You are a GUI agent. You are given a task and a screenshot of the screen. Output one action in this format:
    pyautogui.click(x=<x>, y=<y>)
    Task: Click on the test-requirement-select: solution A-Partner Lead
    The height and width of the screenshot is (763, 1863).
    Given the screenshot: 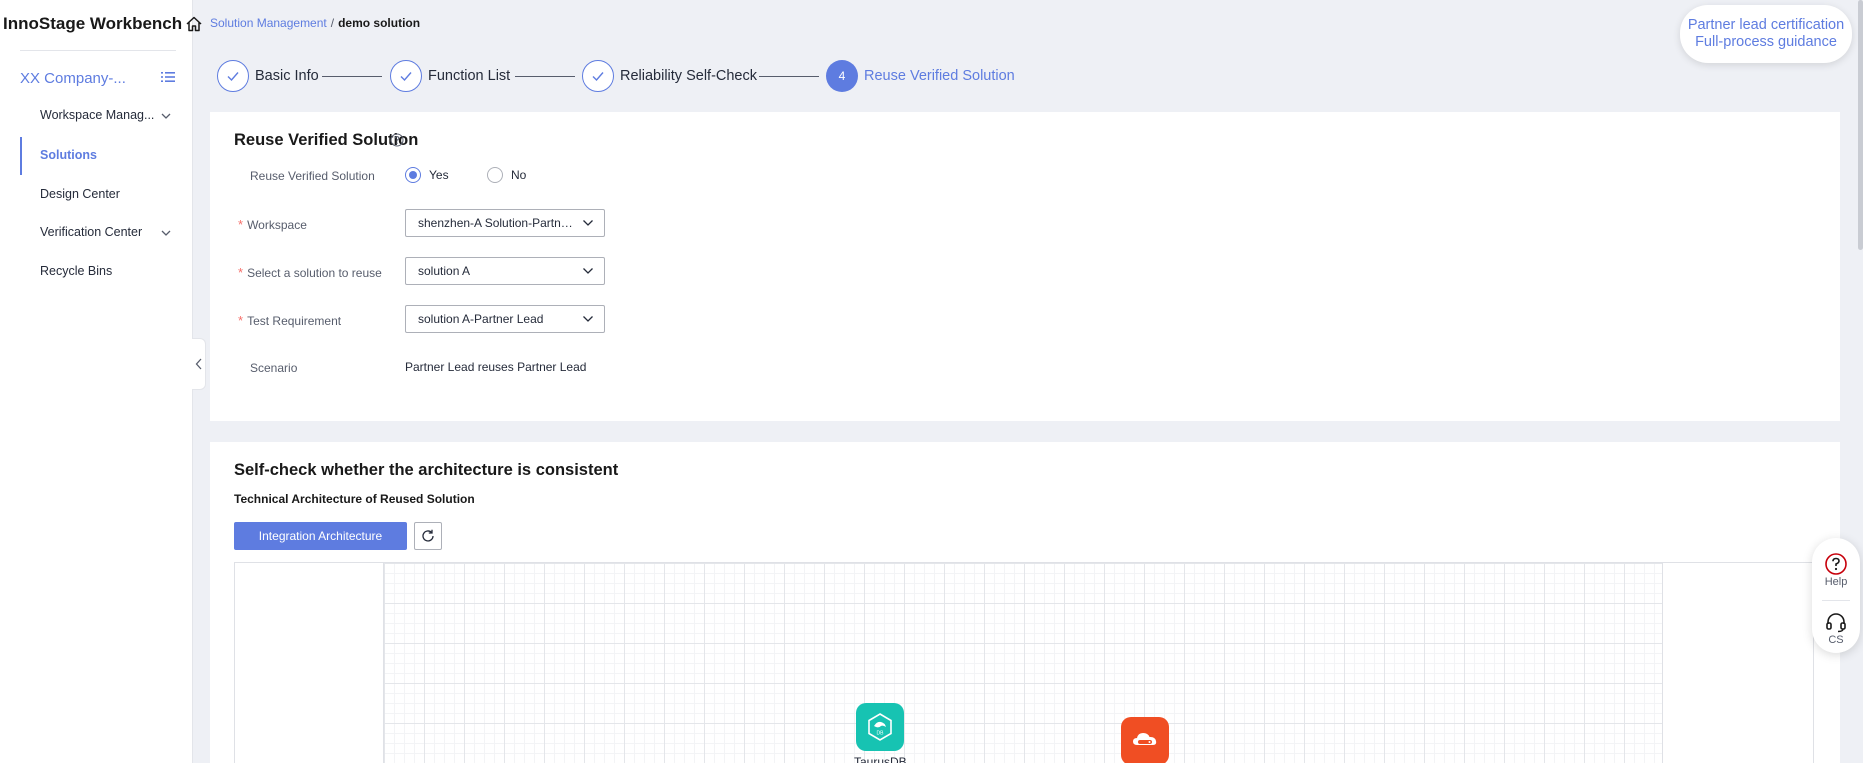 What is the action you would take?
    pyautogui.click(x=505, y=319)
    